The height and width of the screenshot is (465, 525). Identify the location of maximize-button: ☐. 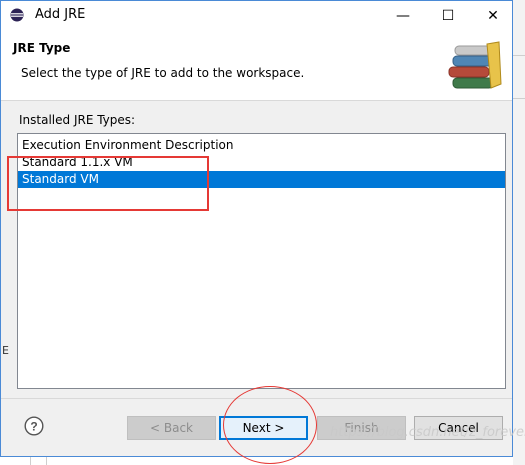
(448, 15).